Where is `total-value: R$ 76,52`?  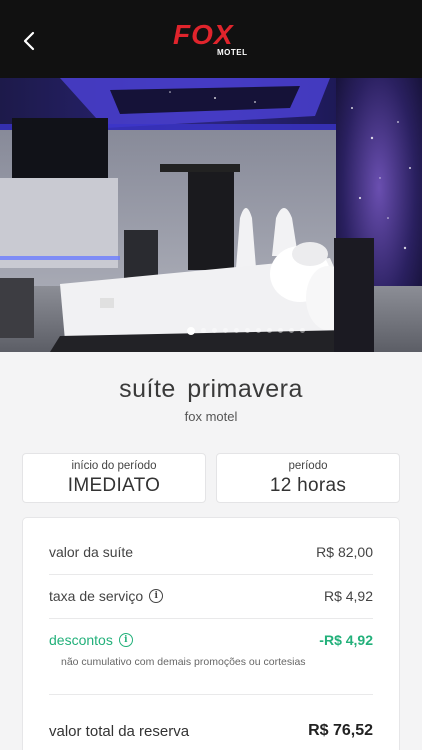
total-value: R$ 76,52 is located at coordinates (340, 730).